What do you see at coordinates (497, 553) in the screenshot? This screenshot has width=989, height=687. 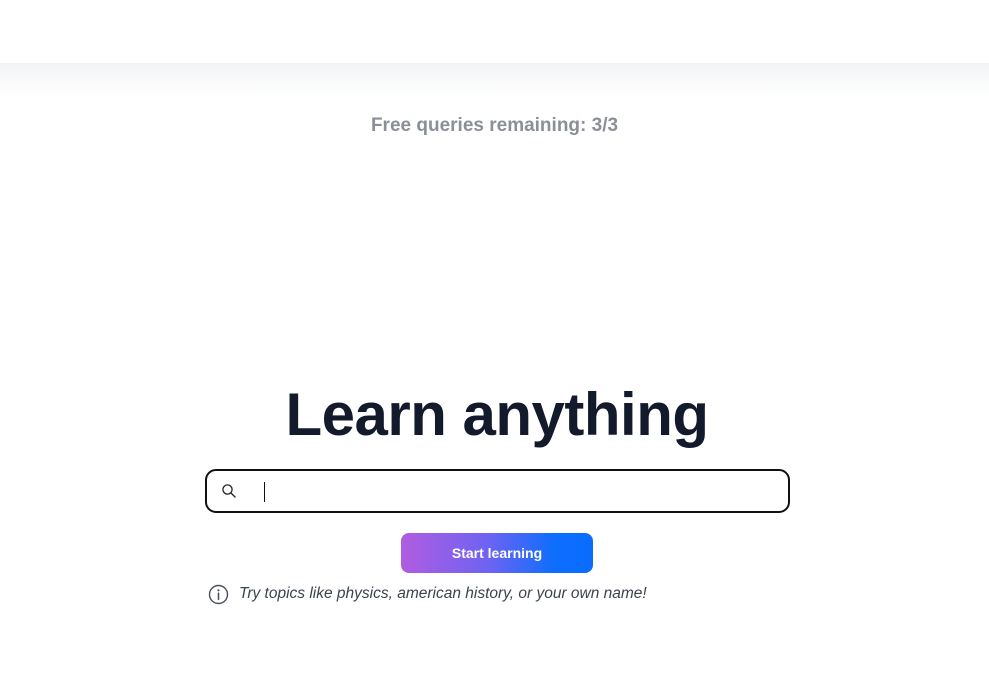 I see `start-learning-button: Start learning` at bounding box center [497, 553].